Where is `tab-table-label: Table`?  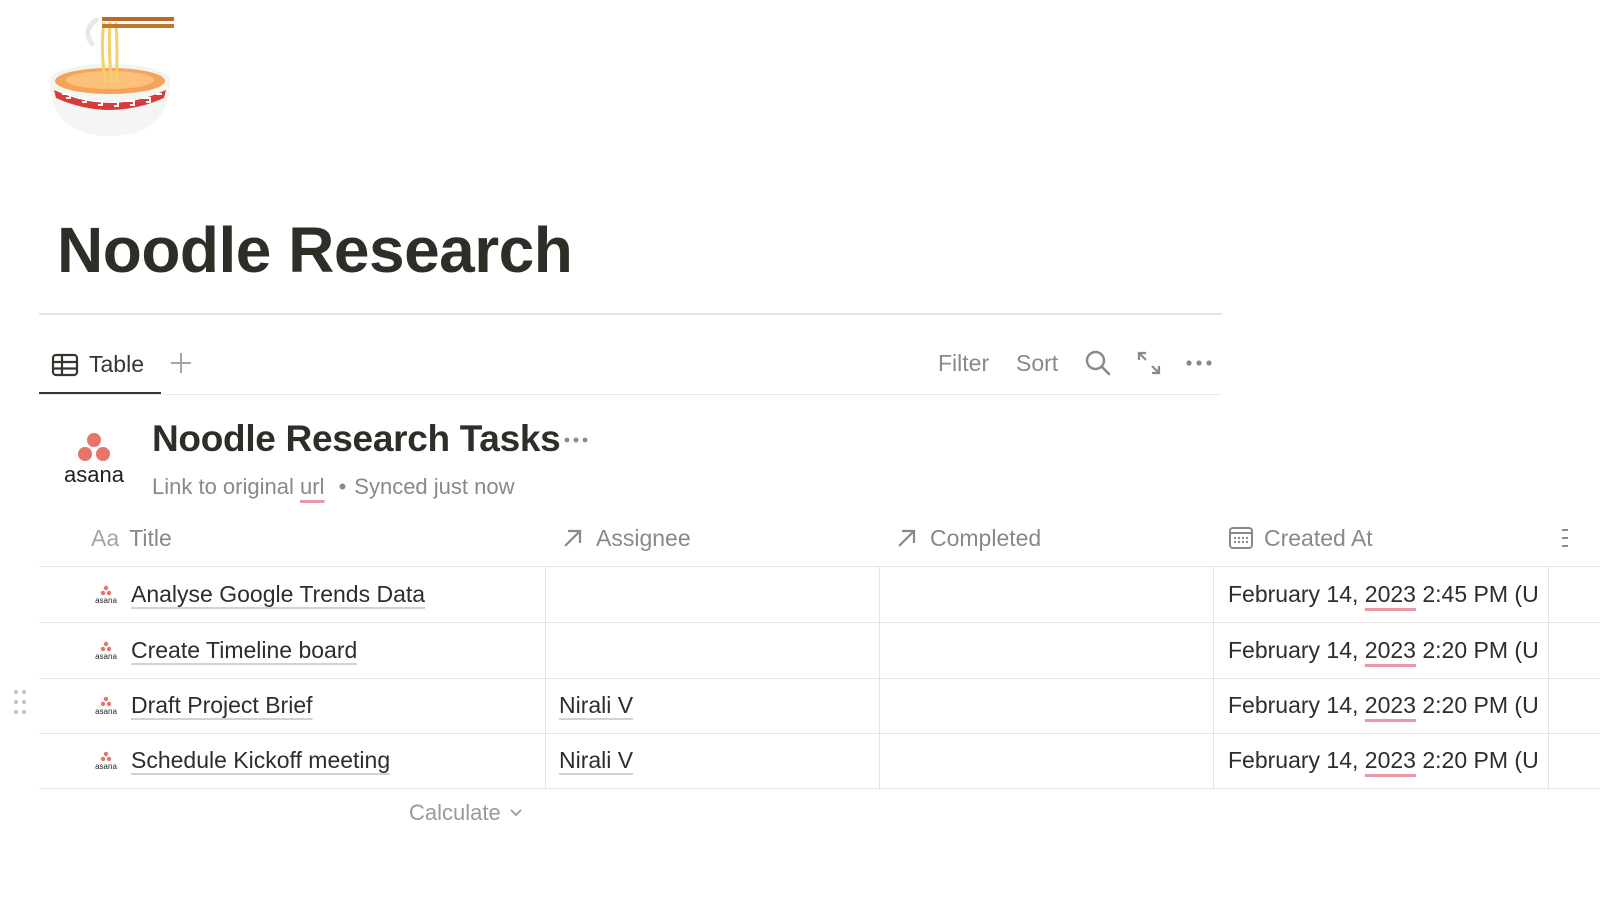
tab-table-label: Table is located at coordinates (116, 364).